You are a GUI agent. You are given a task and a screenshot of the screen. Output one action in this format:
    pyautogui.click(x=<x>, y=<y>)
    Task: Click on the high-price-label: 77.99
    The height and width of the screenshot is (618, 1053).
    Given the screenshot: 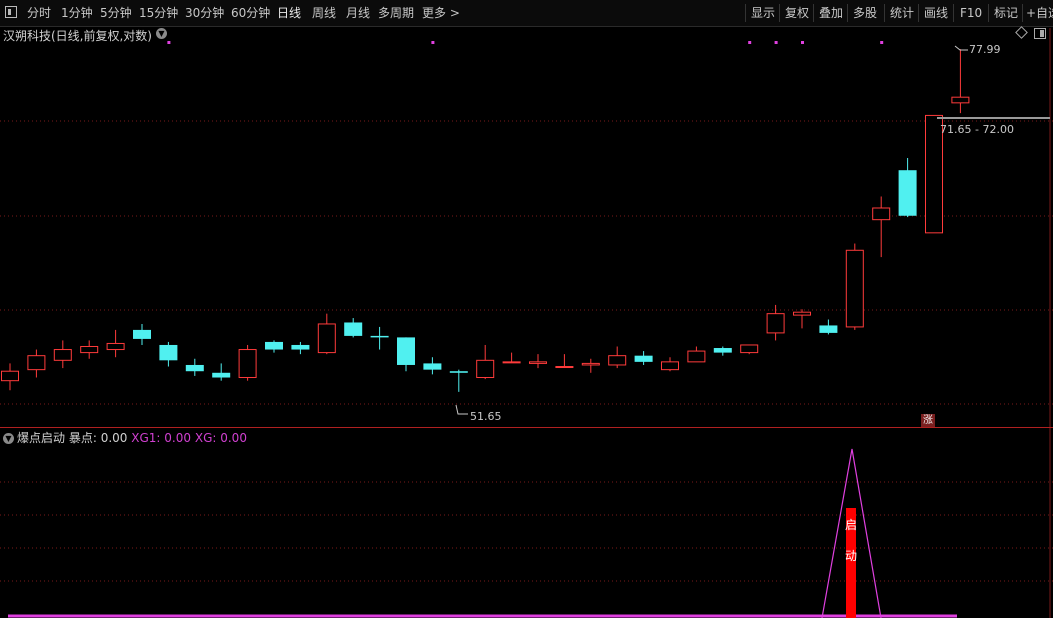 What is the action you would take?
    pyautogui.click(x=985, y=49)
    